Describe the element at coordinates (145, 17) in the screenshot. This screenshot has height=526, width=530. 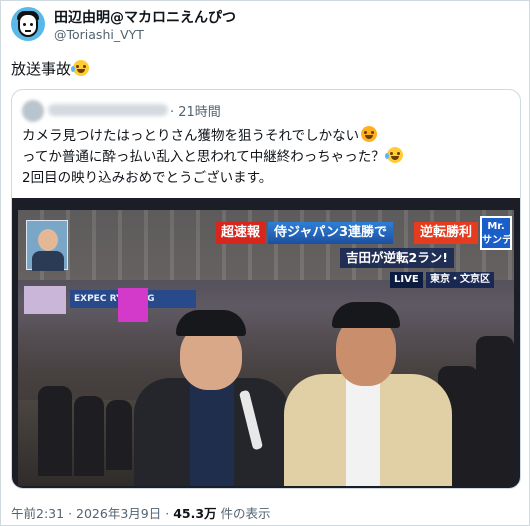
I see `display-name: 田辺由明@マカロニえんぴつ` at that location.